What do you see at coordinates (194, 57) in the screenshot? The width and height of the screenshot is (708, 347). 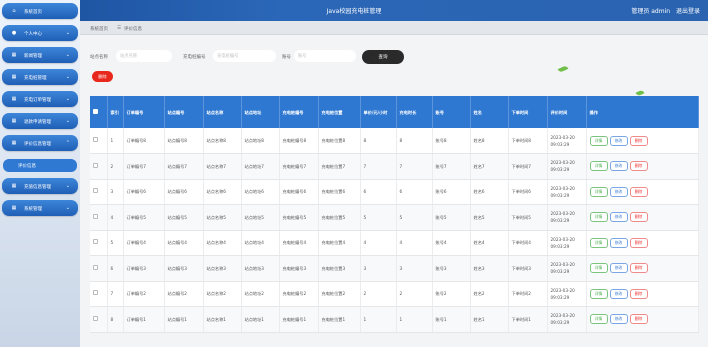 I see `pile-number-label: 充电桩编号` at bounding box center [194, 57].